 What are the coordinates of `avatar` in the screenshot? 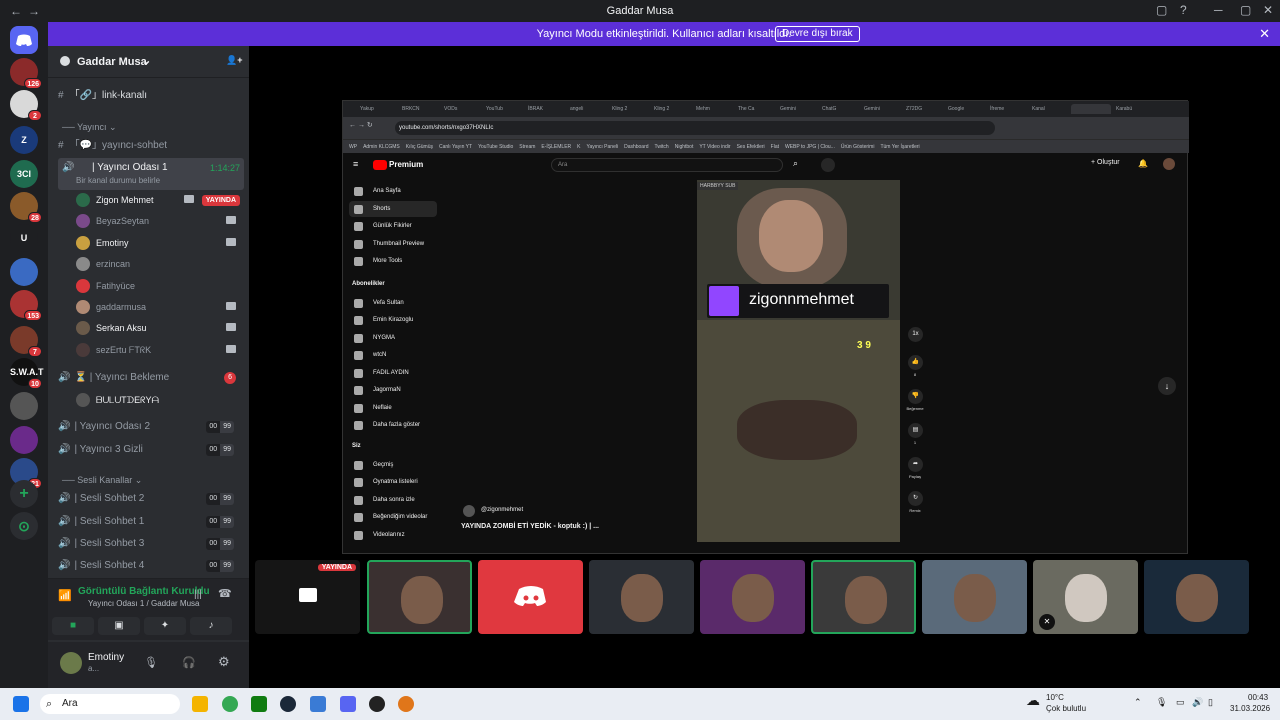 It's located at (469, 511).